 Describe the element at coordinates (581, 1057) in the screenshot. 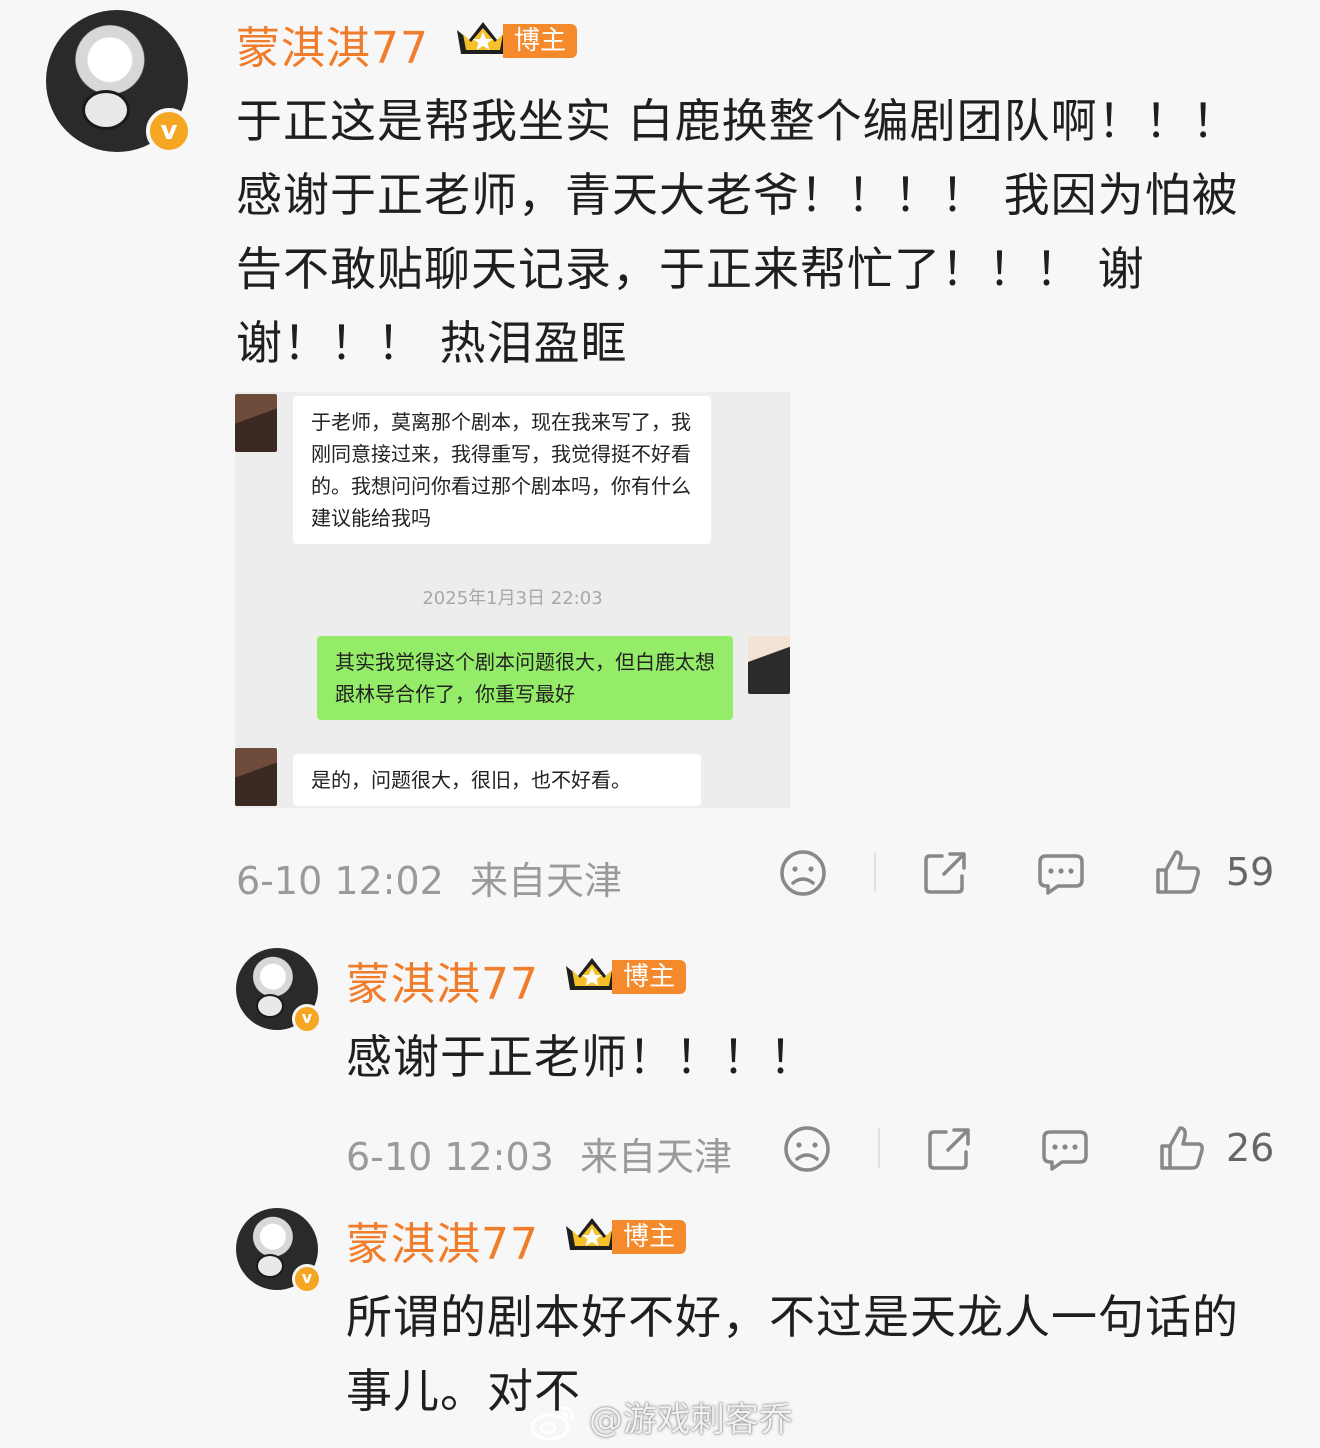

I see `comment-text: 感谢于正老师！！！！` at that location.